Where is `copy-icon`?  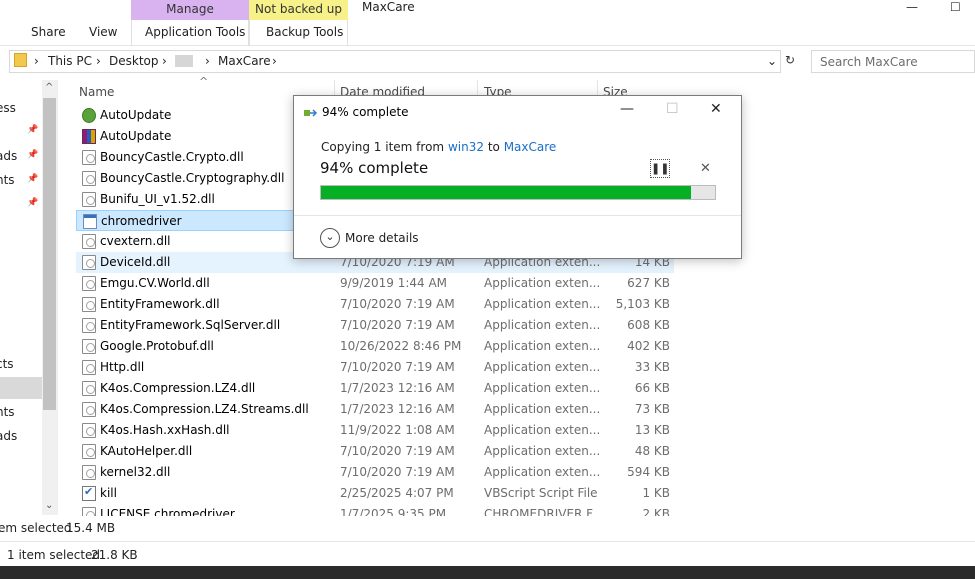 copy-icon is located at coordinates (311, 112).